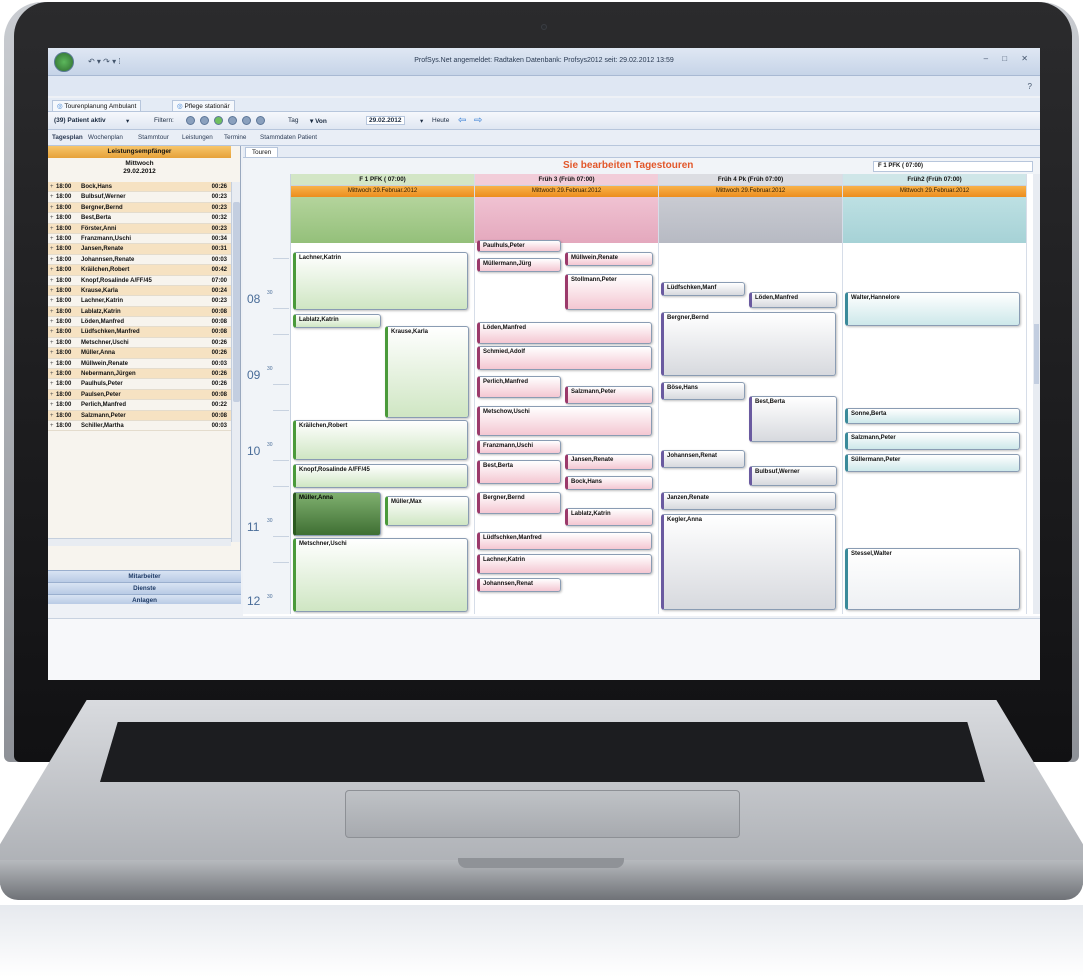 The image size is (1083, 977). Describe the element at coordinates (197, 137) in the screenshot. I see `tab-leistungen: Leistungen` at that location.